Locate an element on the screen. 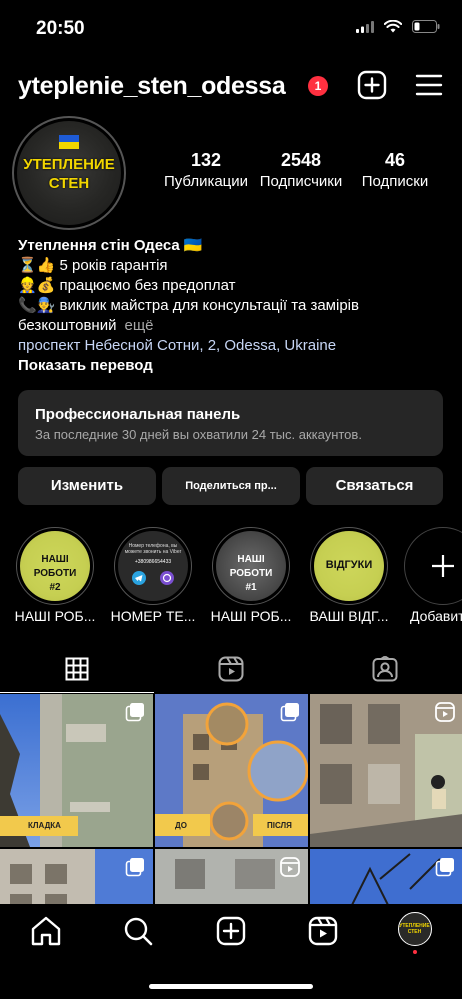 The height and width of the screenshot is (999, 462). tab-posts-grid is located at coordinates (77, 669).